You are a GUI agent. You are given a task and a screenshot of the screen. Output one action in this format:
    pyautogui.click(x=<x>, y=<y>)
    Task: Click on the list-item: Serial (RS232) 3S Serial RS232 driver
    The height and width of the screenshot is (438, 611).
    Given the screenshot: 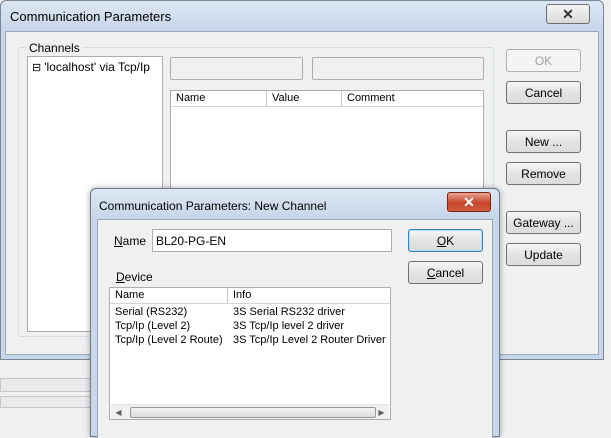 What is the action you would take?
    pyautogui.click(x=250, y=312)
    